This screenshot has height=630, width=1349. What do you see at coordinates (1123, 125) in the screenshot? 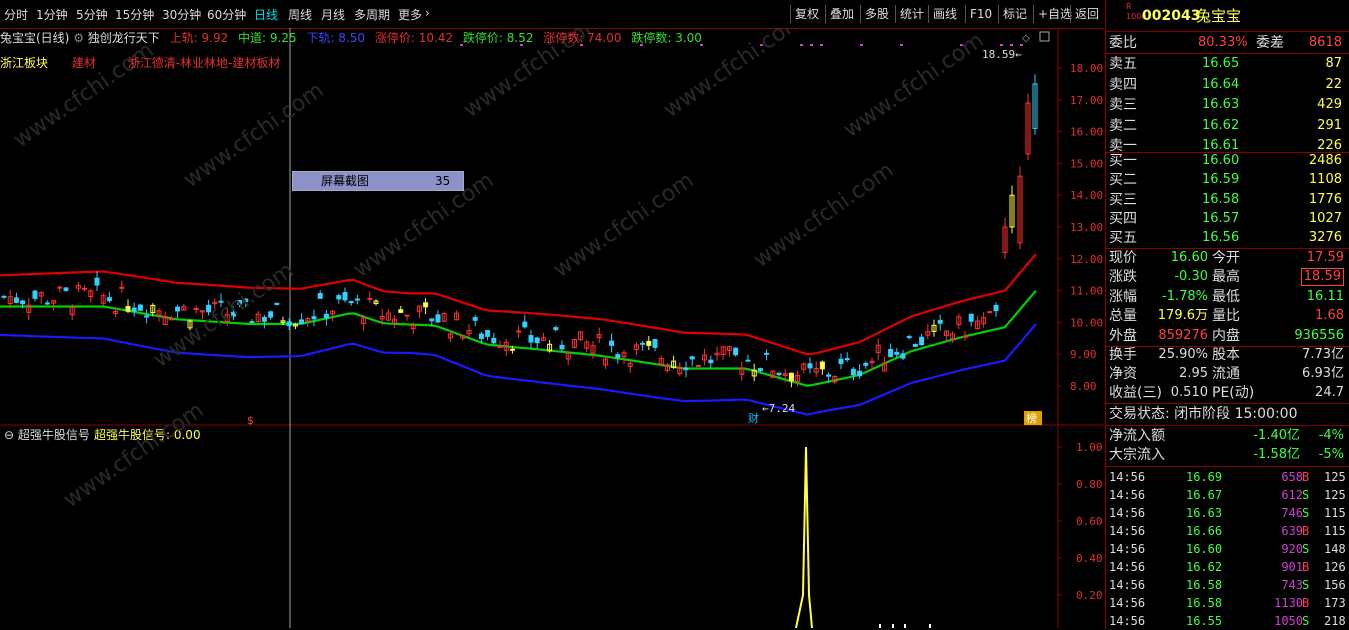
I see `ask-label: 卖二` at bounding box center [1123, 125].